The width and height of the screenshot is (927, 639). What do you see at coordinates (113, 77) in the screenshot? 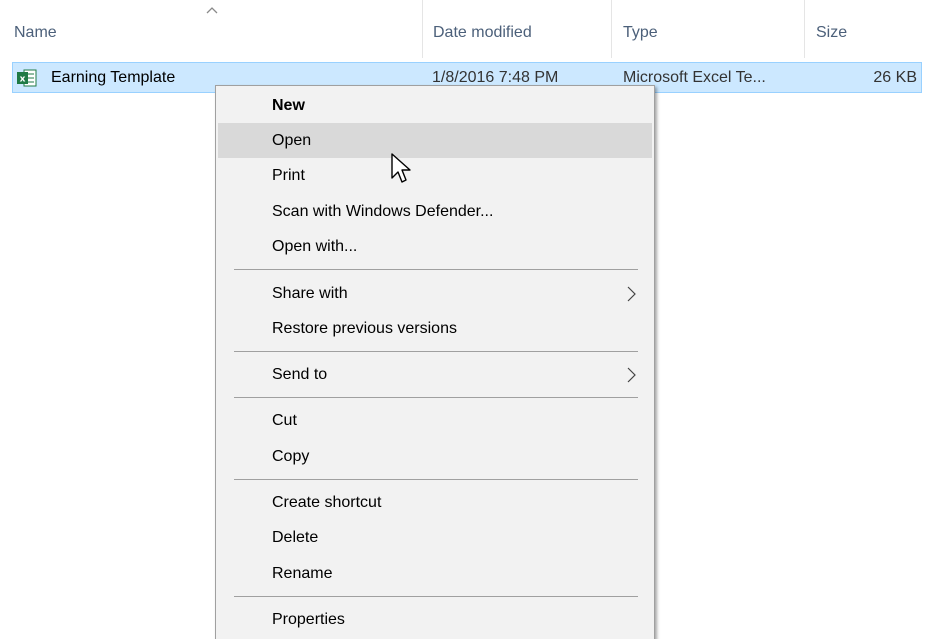
I see `file-name: Earning Template` at bounding box center [113, 77].